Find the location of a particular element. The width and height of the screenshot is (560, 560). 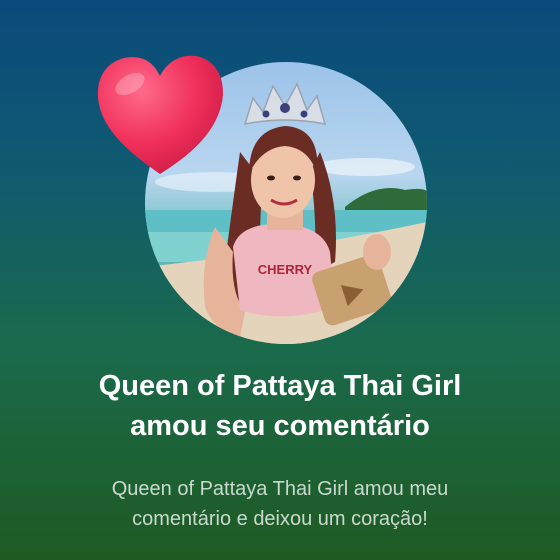

shirt-text: CHERRY is located at coordinates (285, 269).